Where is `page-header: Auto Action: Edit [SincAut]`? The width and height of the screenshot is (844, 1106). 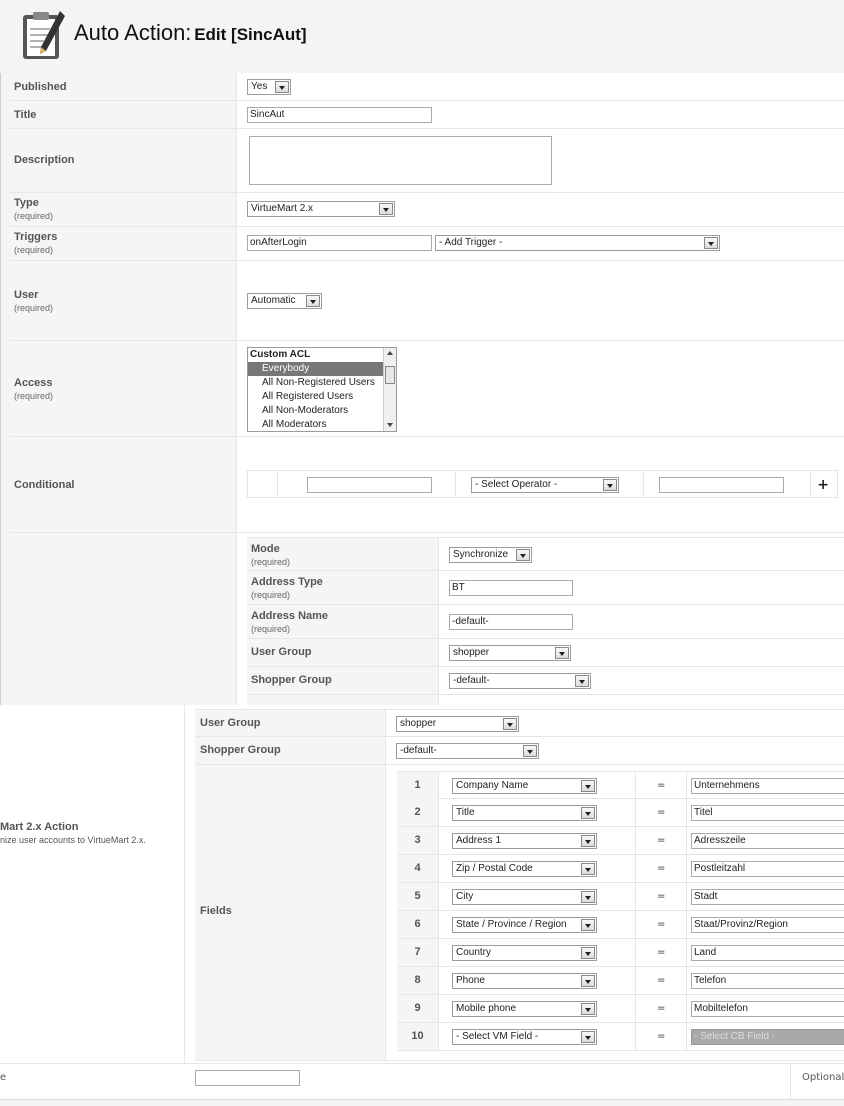
page-header: Auto Action: Edit [SincAut] is located at coordinates (422, 36).